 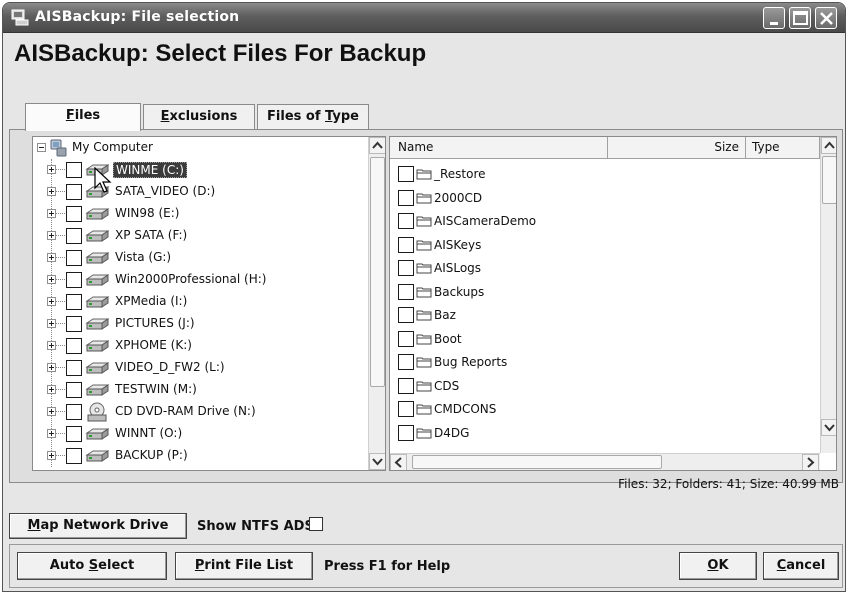 I want to click on map-network-drive-button: Map Network Drive, so click(x=98, y=526).